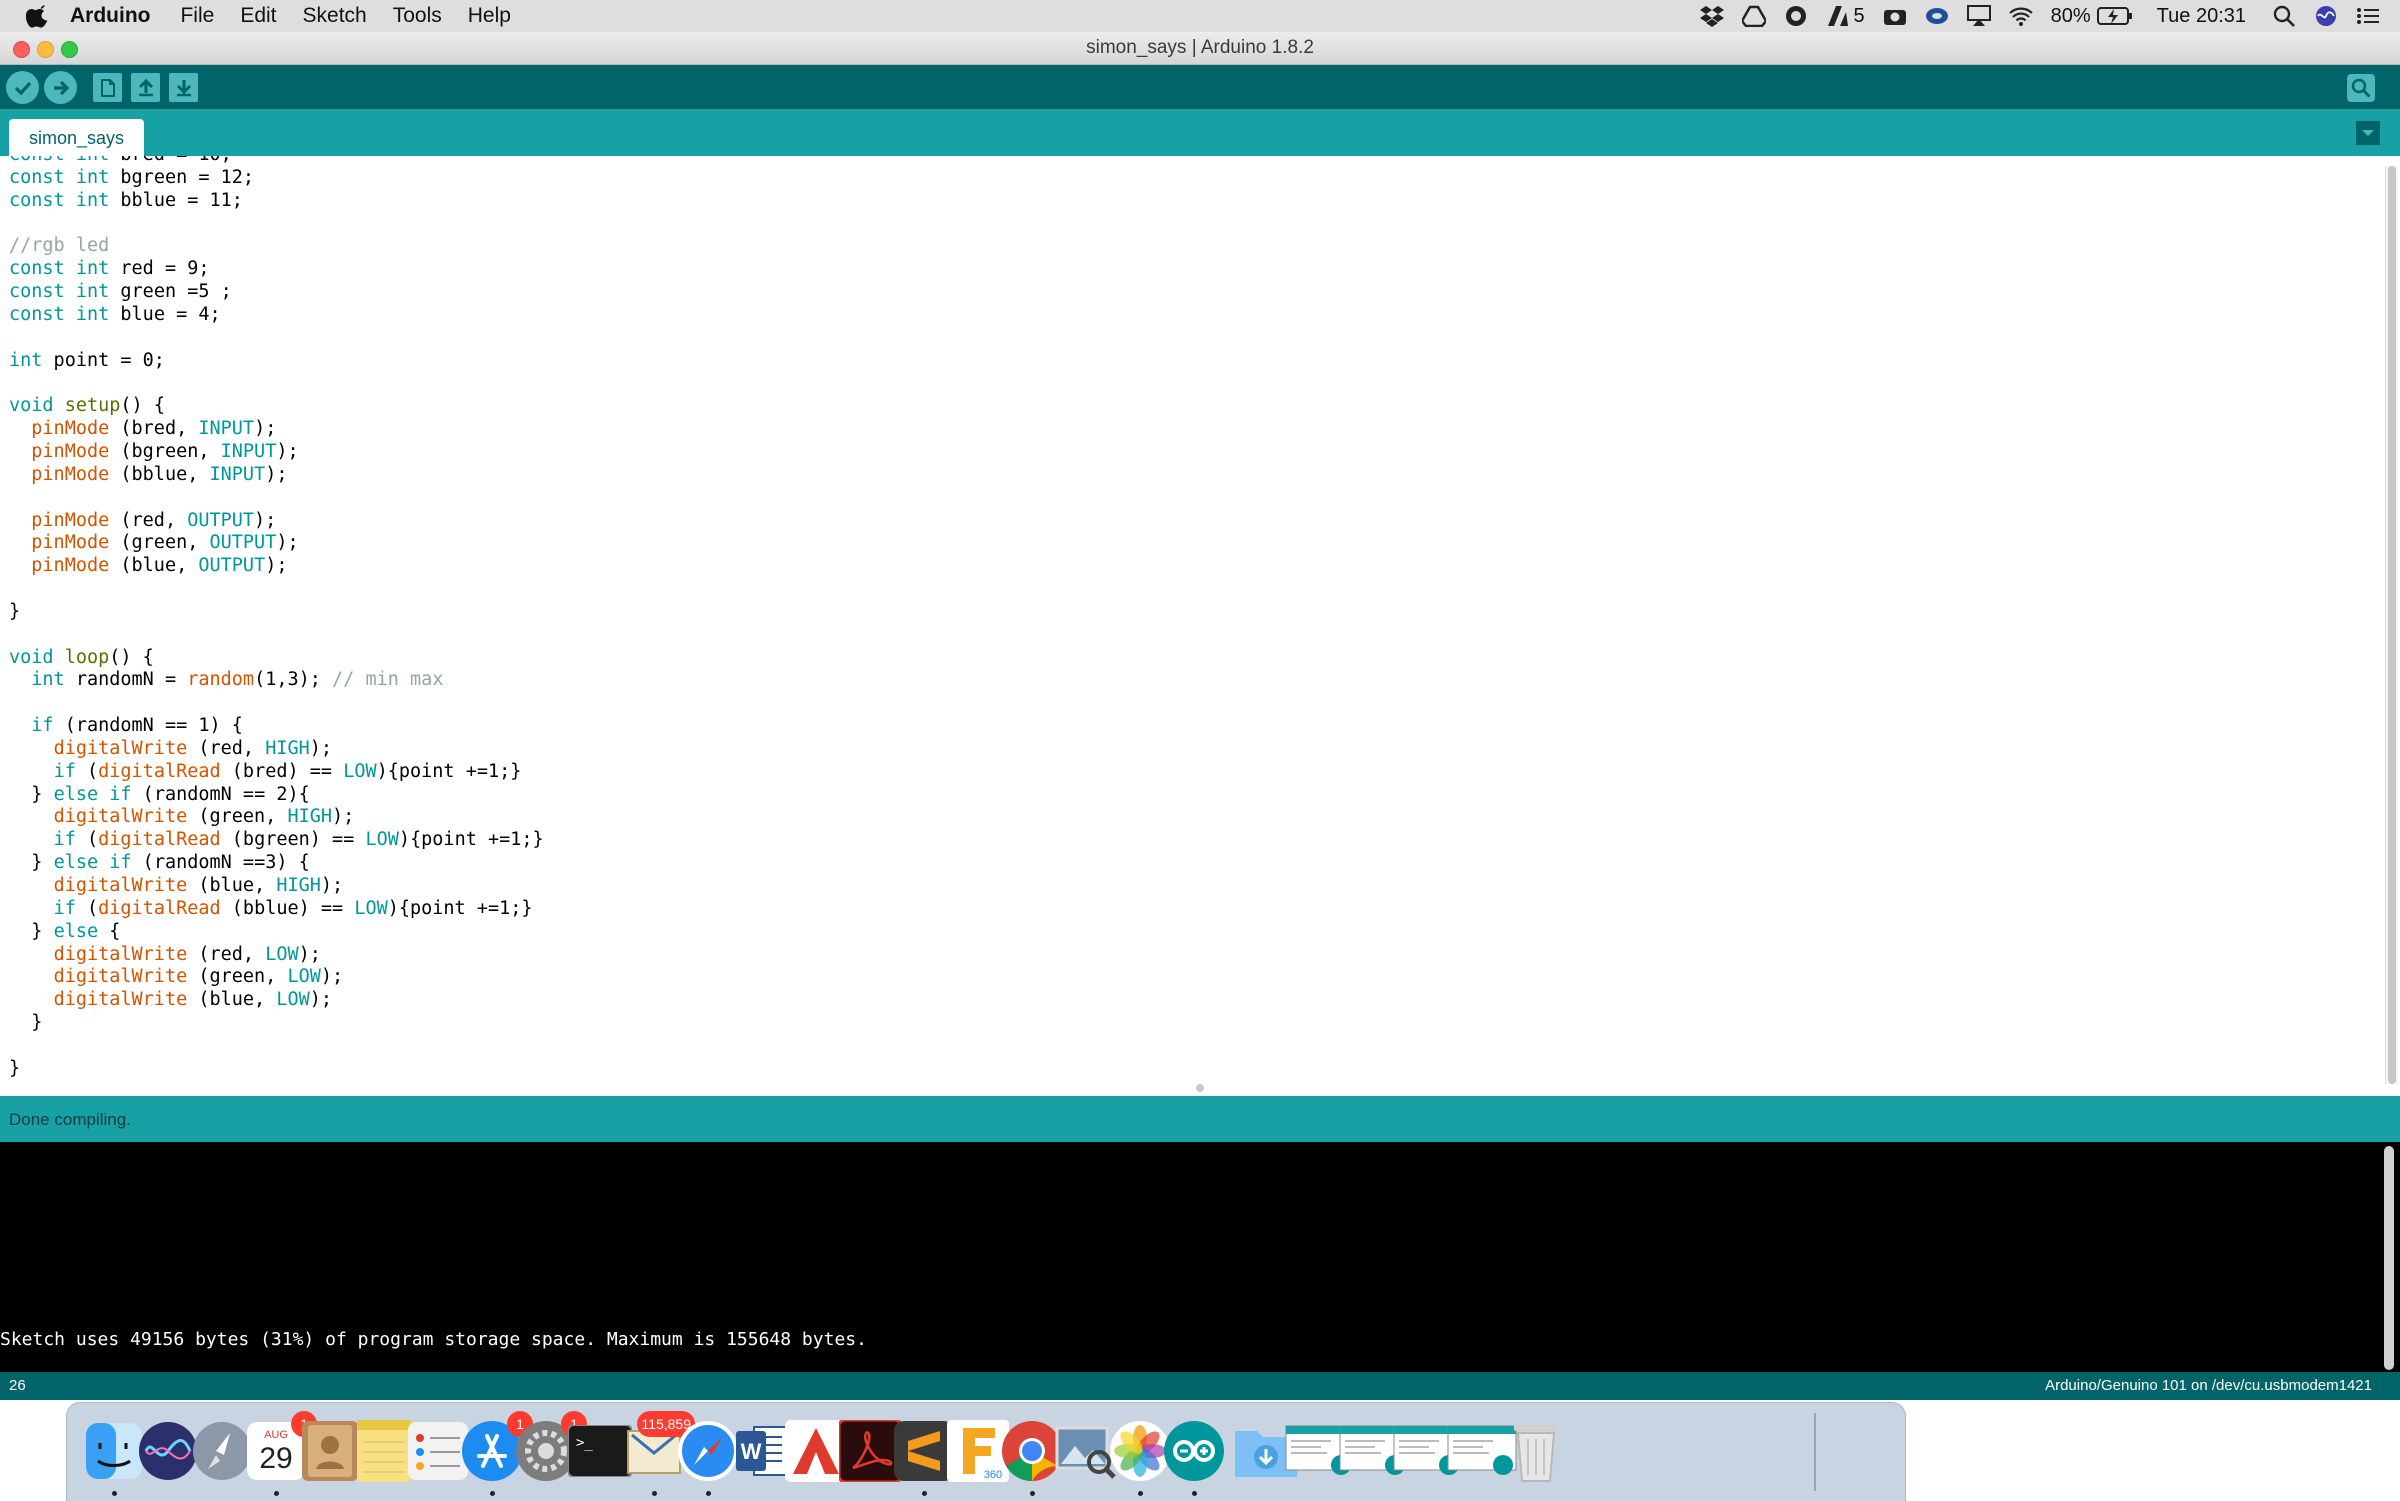 The image size is (2400, 1501). Describe the element at coordinates (2070, 15) in the screenshot. I see `battery-percent: 80%` at that location.